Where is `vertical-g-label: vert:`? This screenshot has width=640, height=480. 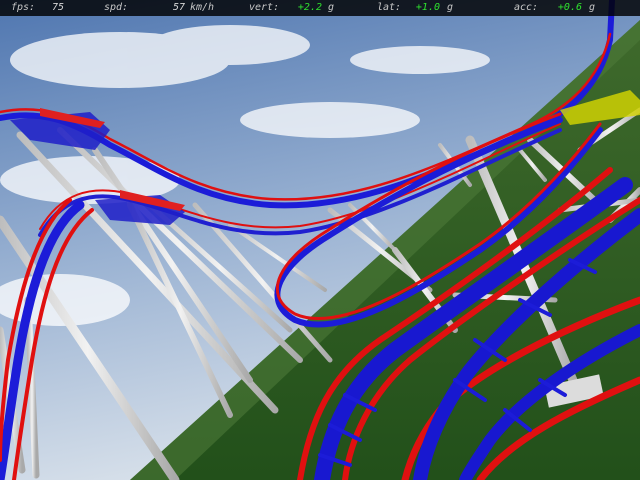 vertical-g-label: vert: is located at coordinates (264, 7).